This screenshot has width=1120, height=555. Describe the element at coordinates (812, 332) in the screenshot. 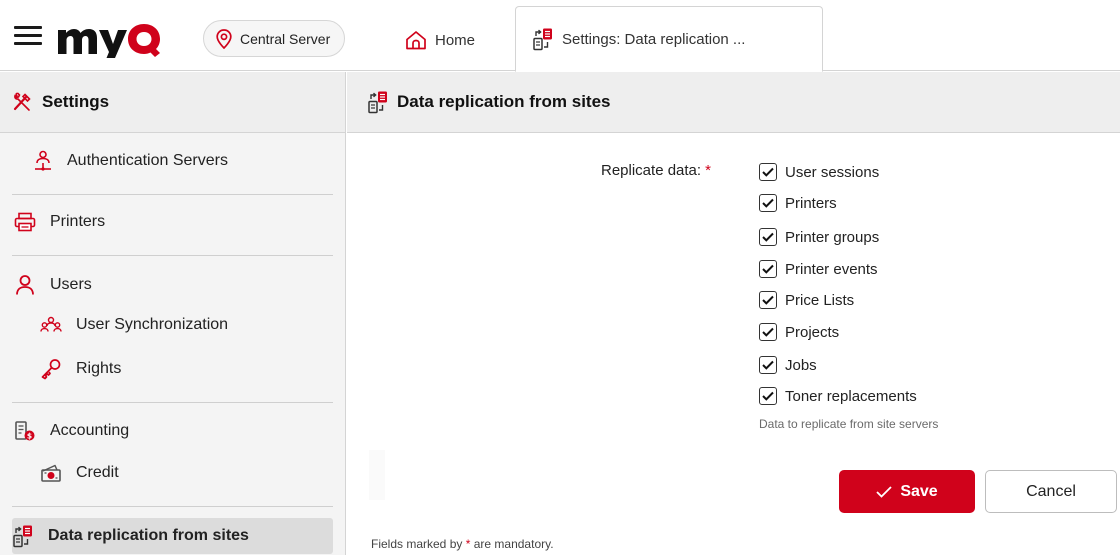

I see `checkbox-label: Projects` at that location.